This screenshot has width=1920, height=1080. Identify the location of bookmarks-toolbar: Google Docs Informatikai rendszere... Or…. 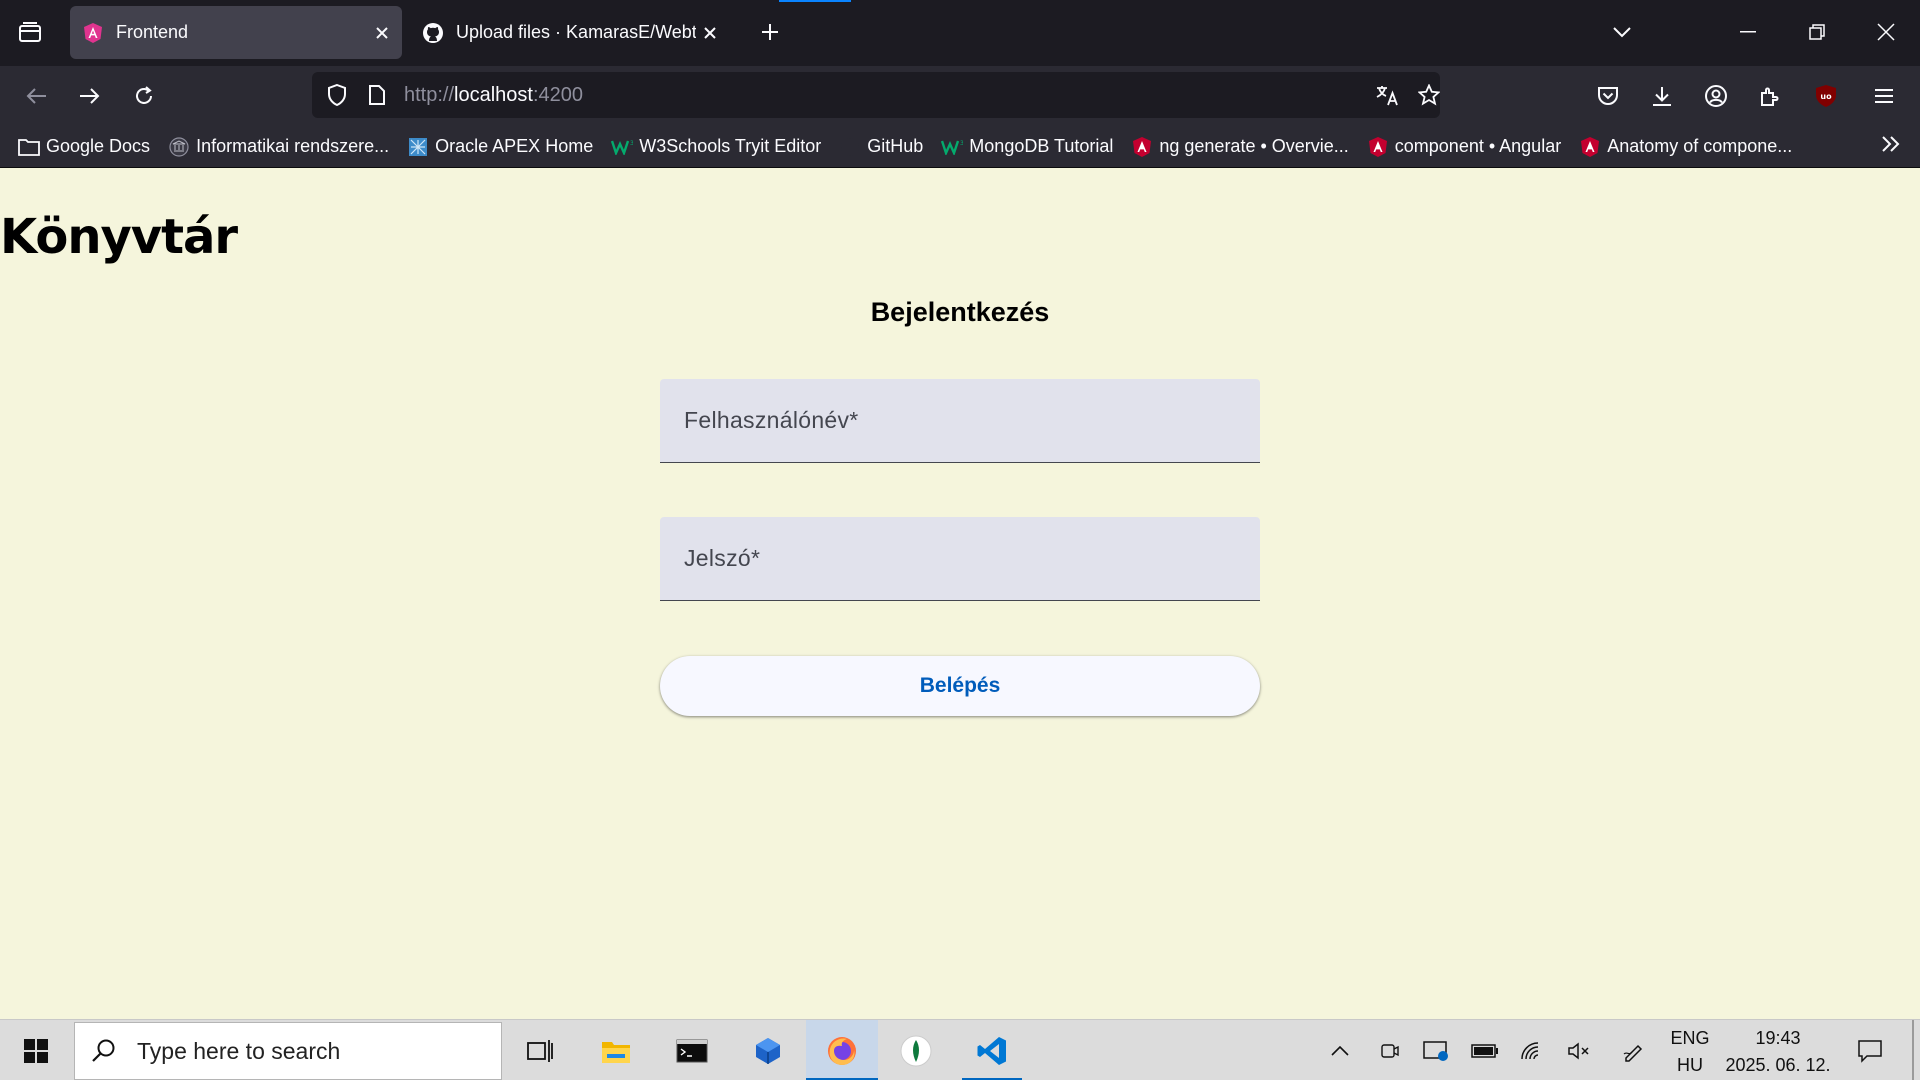
(960, 147).